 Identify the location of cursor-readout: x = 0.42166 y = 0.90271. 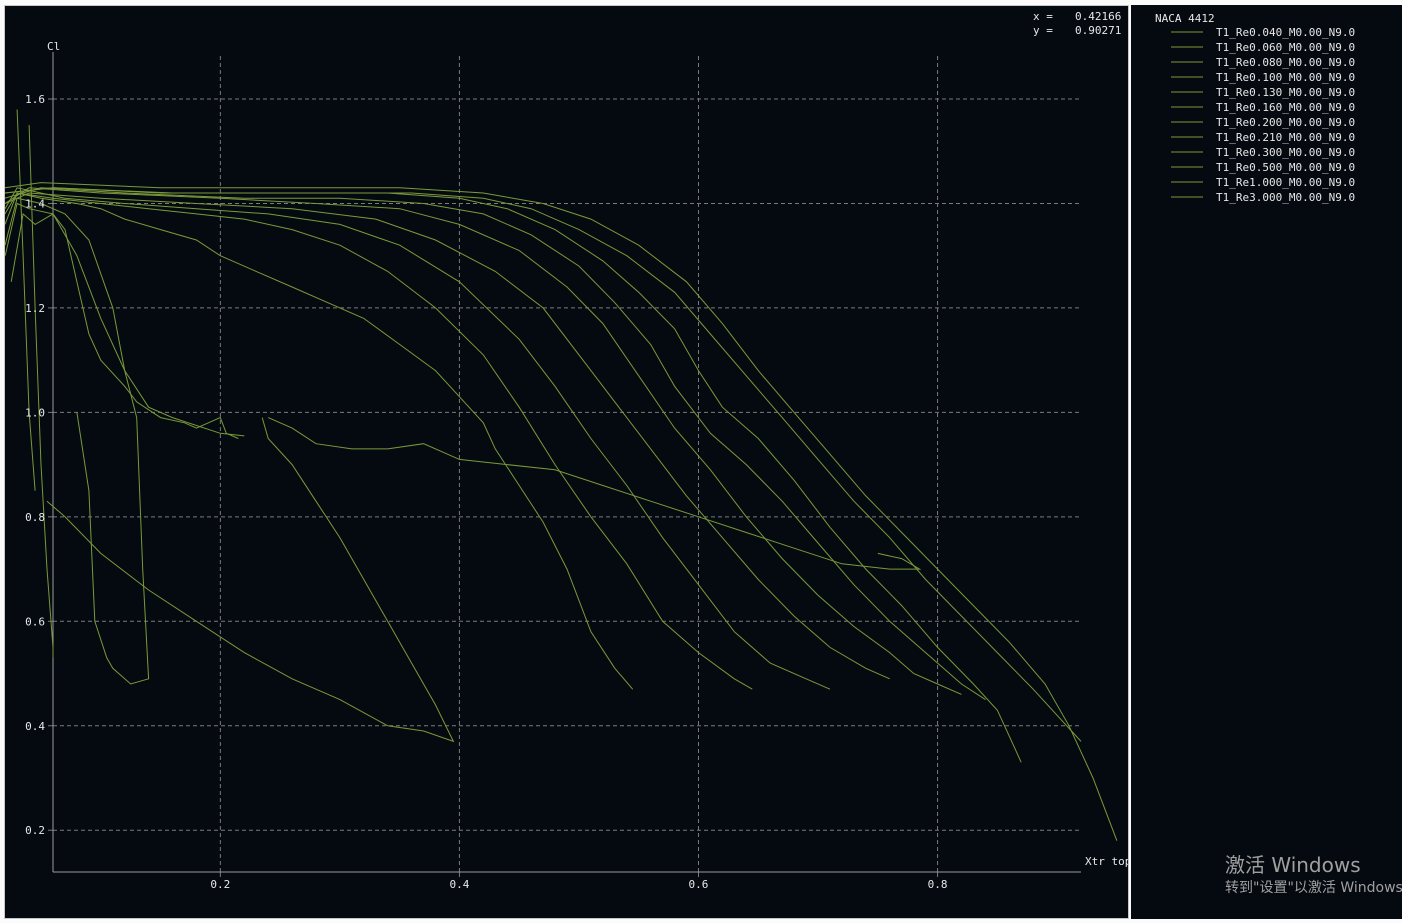
(1077, 23).